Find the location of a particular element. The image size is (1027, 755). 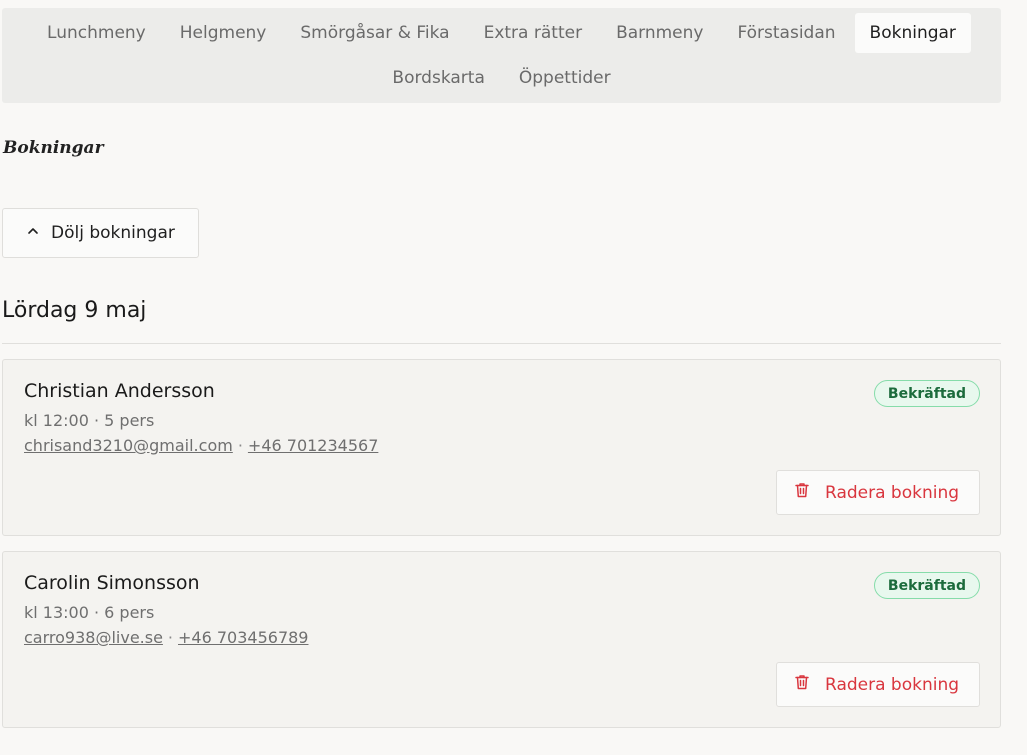

phone-link: +46 701234567 is located at coordinates (313, 445).